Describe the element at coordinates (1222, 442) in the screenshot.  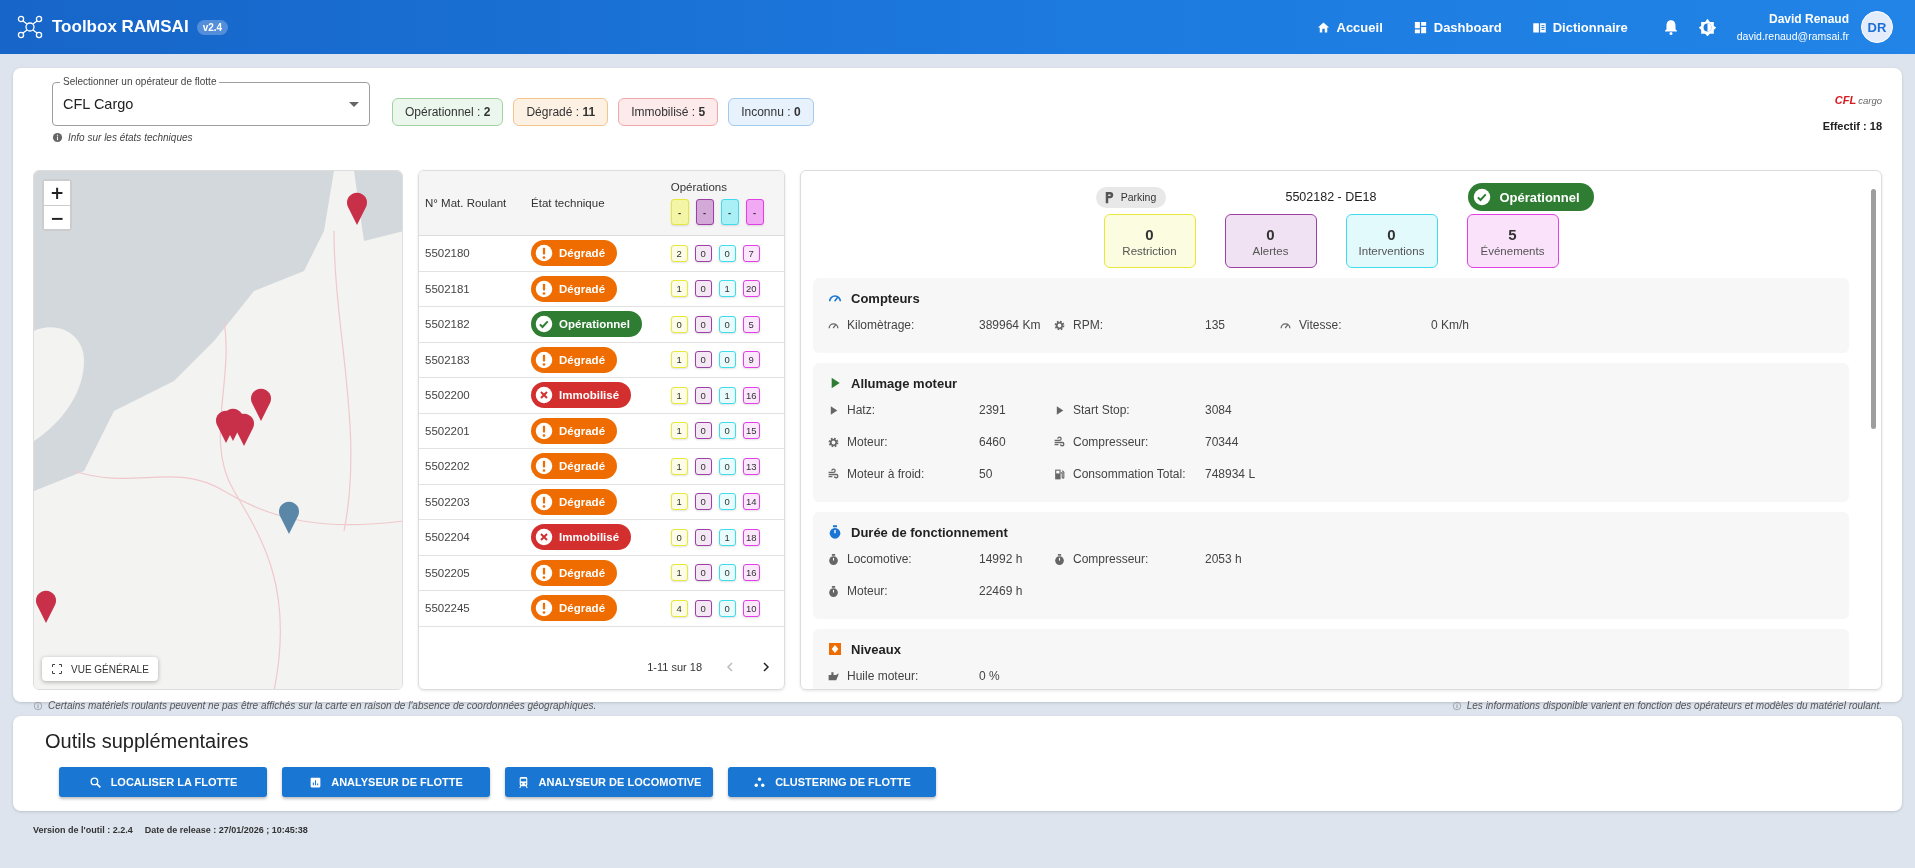
I see `field-value: 70344` at that location.